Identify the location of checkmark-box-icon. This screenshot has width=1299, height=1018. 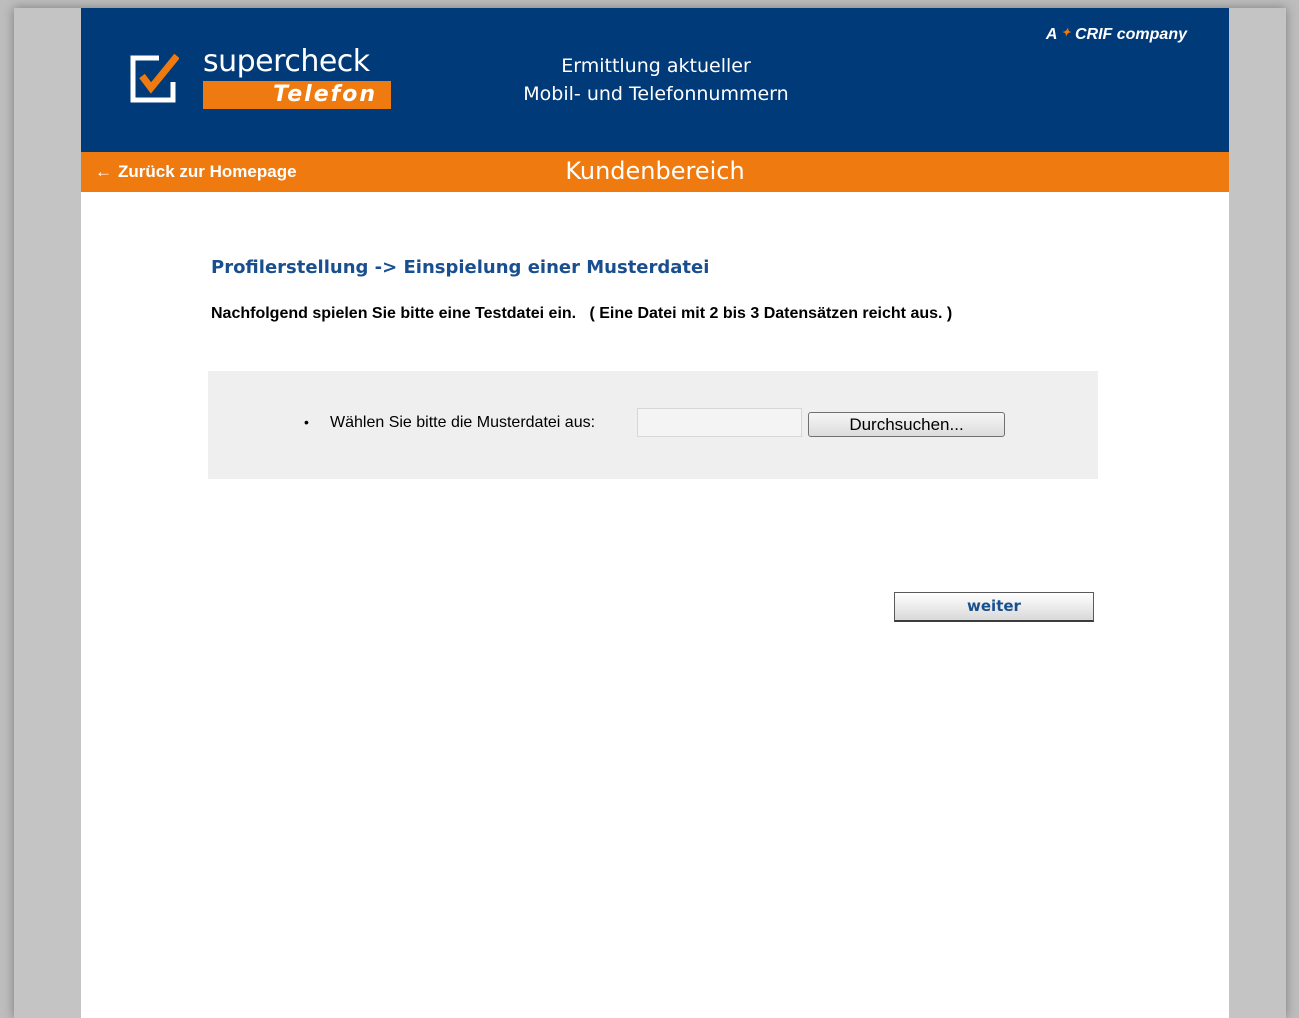
(154, 78).